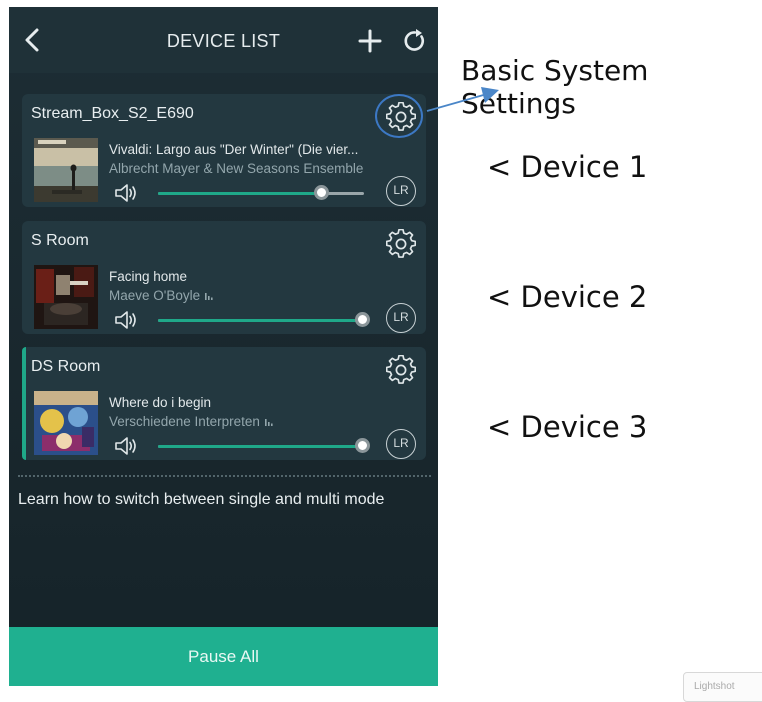  What do you see at coordinates (462, 99) in the screenshot?
I see `arrow-icon` at bounding box center [462, 99].